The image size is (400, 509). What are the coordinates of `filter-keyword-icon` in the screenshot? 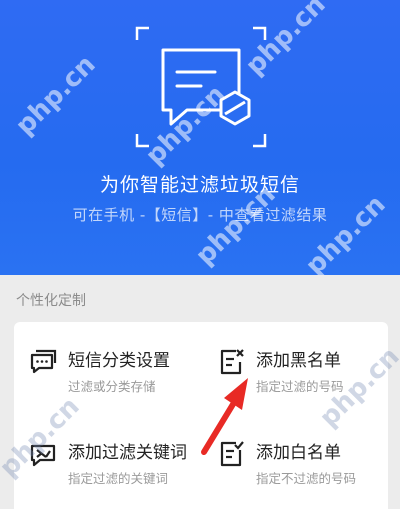 It's located at (43, 455).